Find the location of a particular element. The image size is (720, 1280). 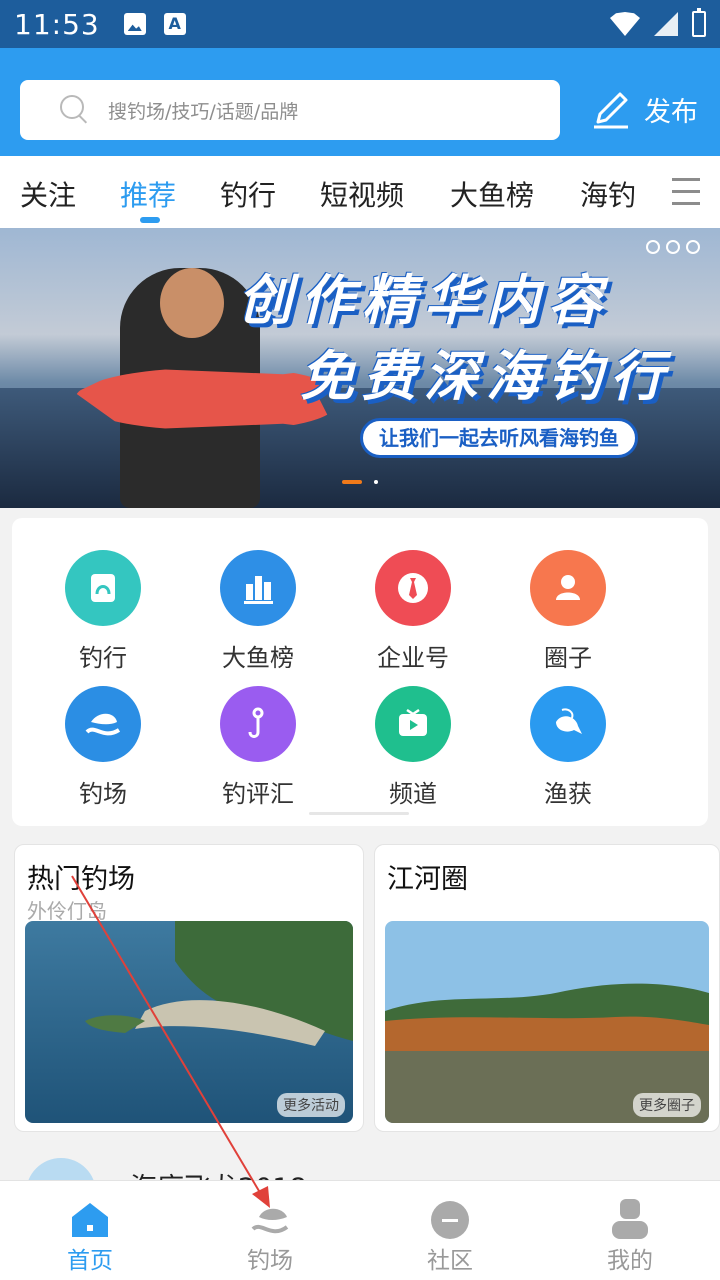

nav-fishing-spot: 钓场 is located at coordinates (270, 1230).